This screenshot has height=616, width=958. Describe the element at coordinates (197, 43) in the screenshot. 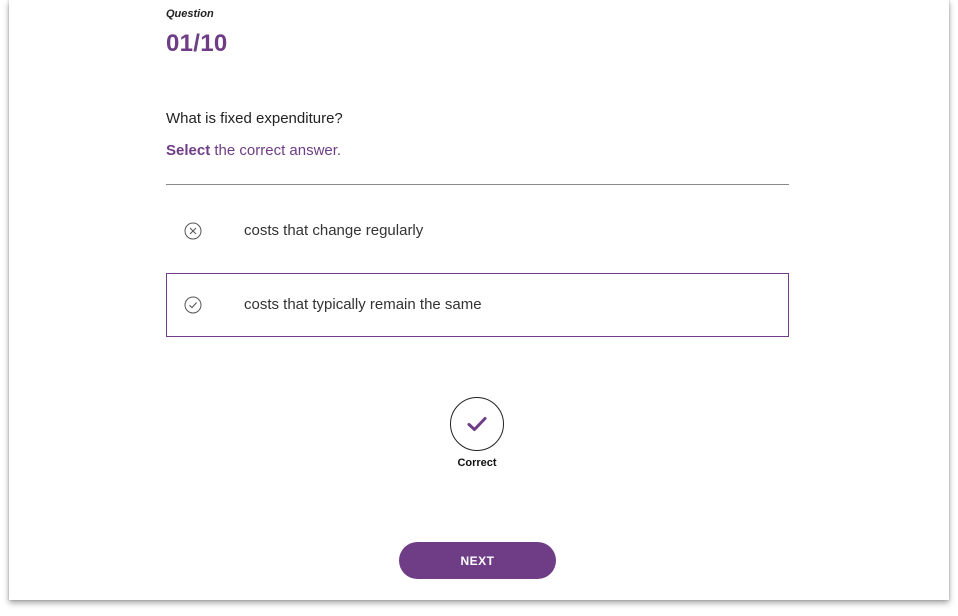

I see `question-counter: 01/10` at that location.